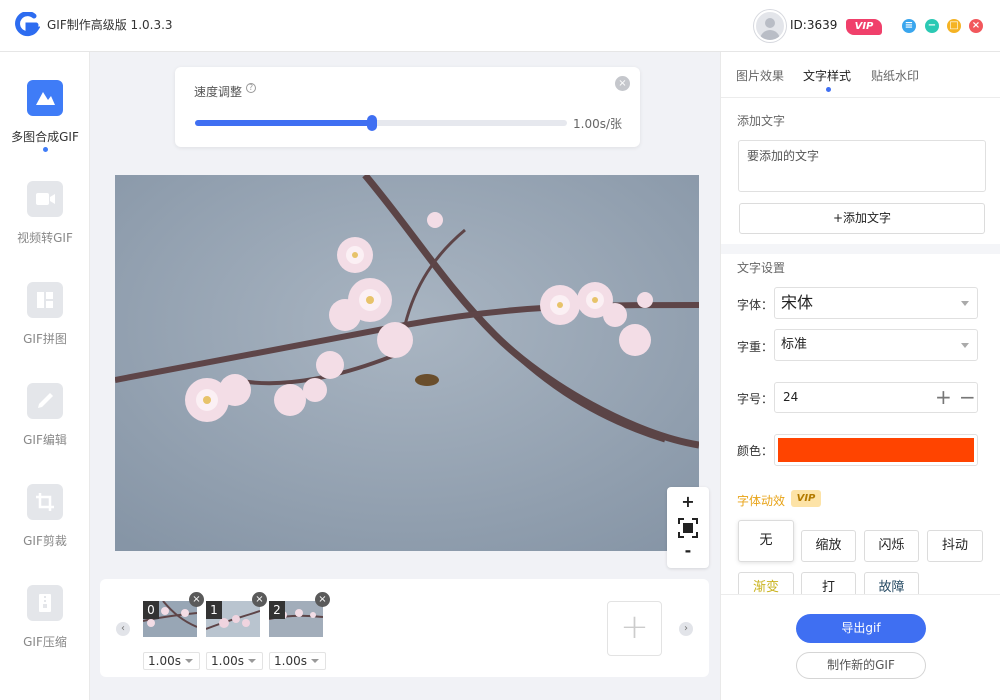 This screenshot has width=1000, height=700. Describe the element at coordinates (861, 665) in the screenshot. I see `create-new-gif-button: 制作新的GIF` at that location.